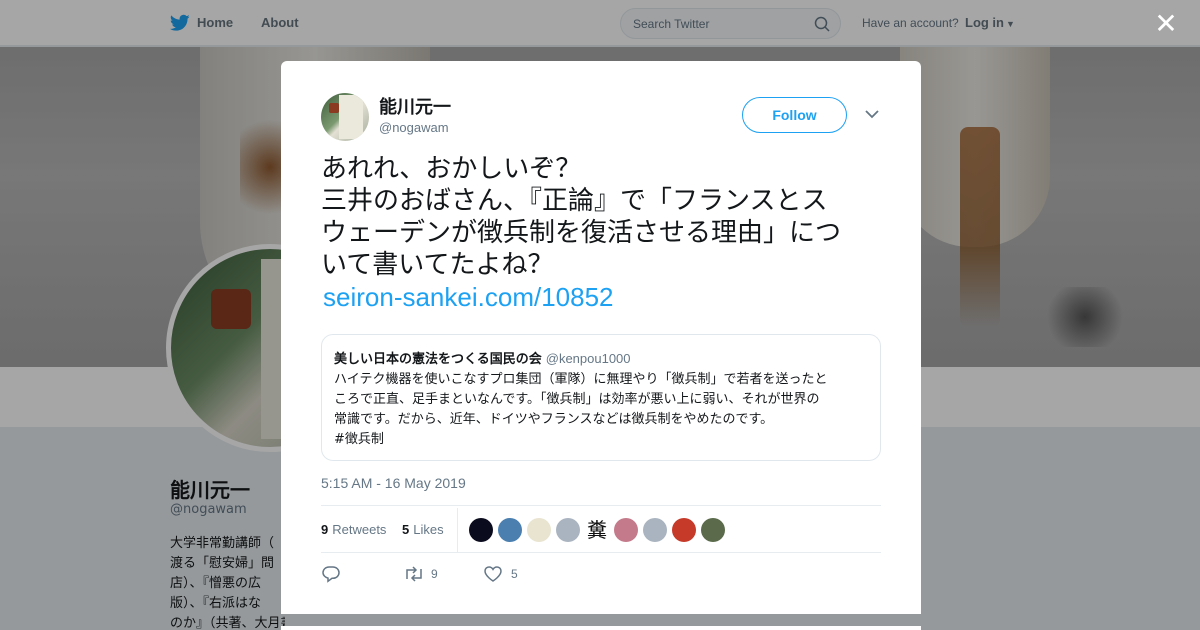 The image size is (1200, 630). What do you see at coordinates (406, 529) in the screenshot?
I see `likes-count: 5` at bounding box center [406, 529].